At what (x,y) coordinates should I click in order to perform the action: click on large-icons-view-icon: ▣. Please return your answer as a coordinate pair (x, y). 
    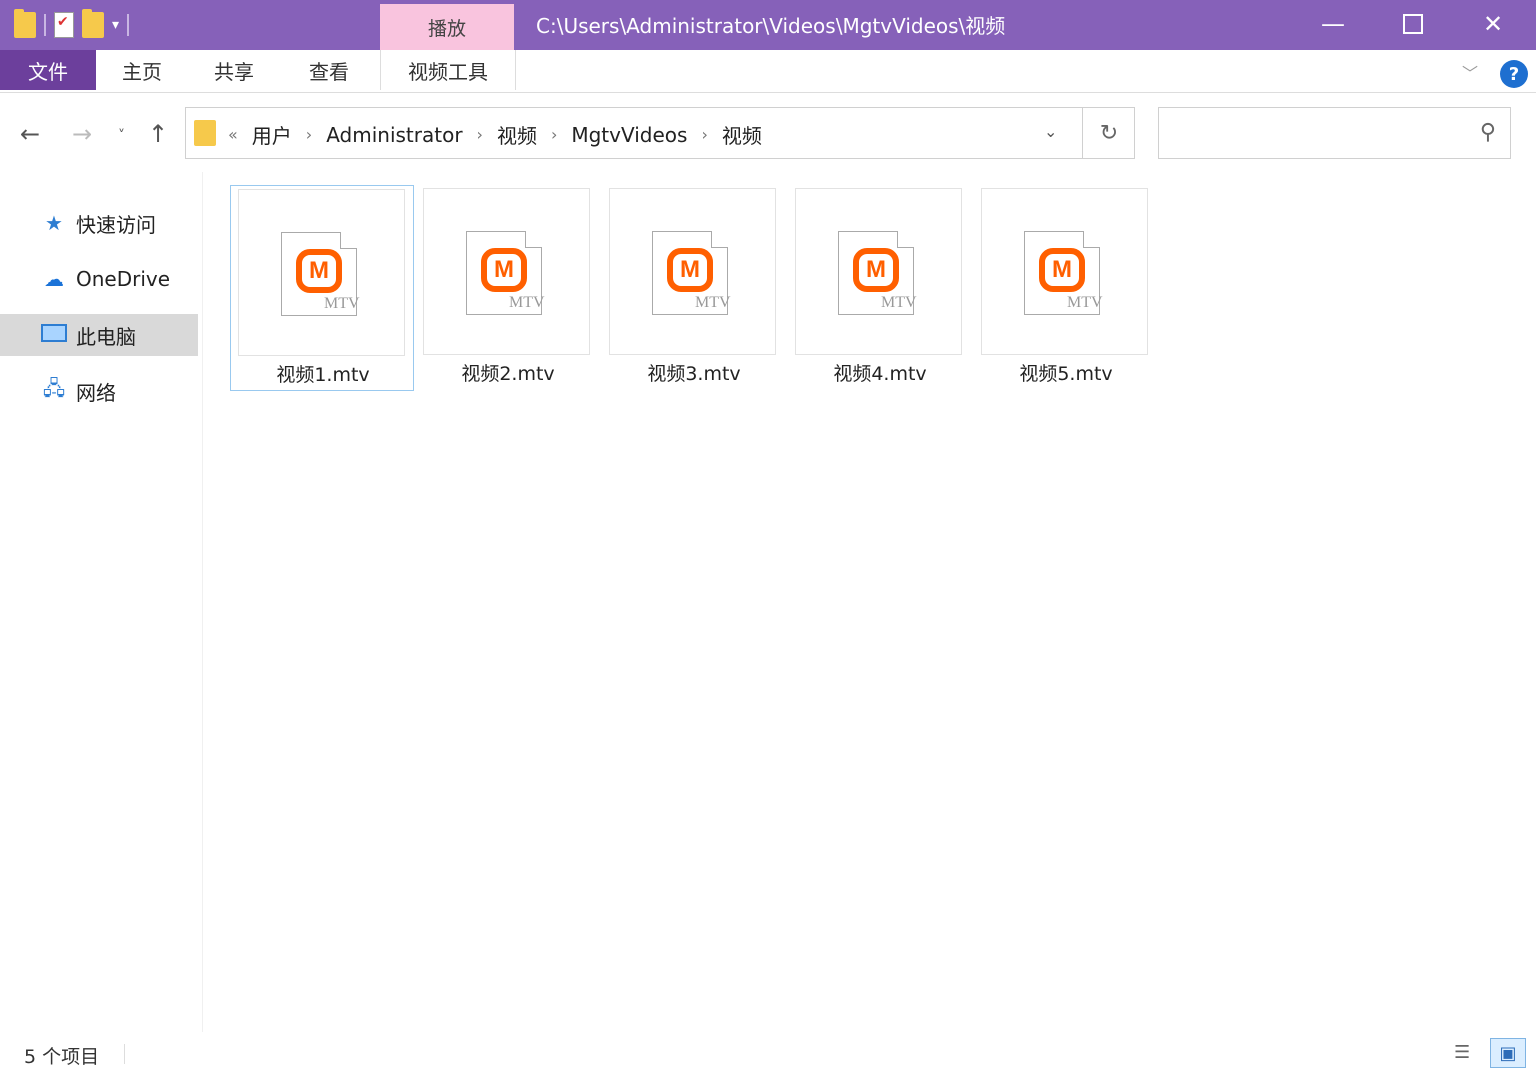
    Looking at the image, I should click on (1508, 1053).